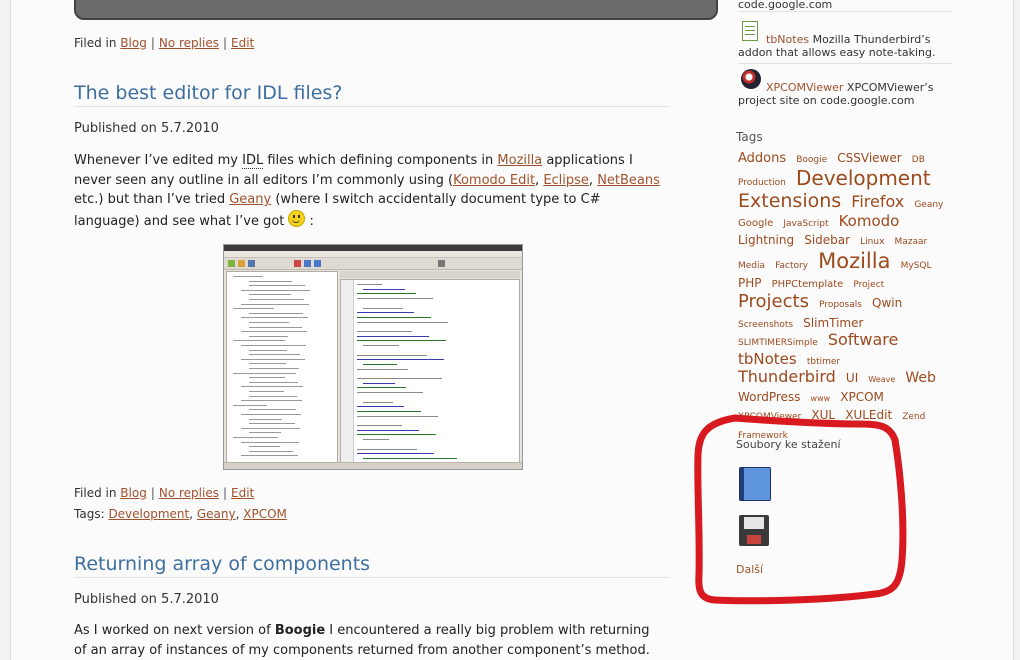 This screenshot has width=1020, height=660. I want to click on tag-cloud-link: SLIMTIMERSimple, so click(778, 343).